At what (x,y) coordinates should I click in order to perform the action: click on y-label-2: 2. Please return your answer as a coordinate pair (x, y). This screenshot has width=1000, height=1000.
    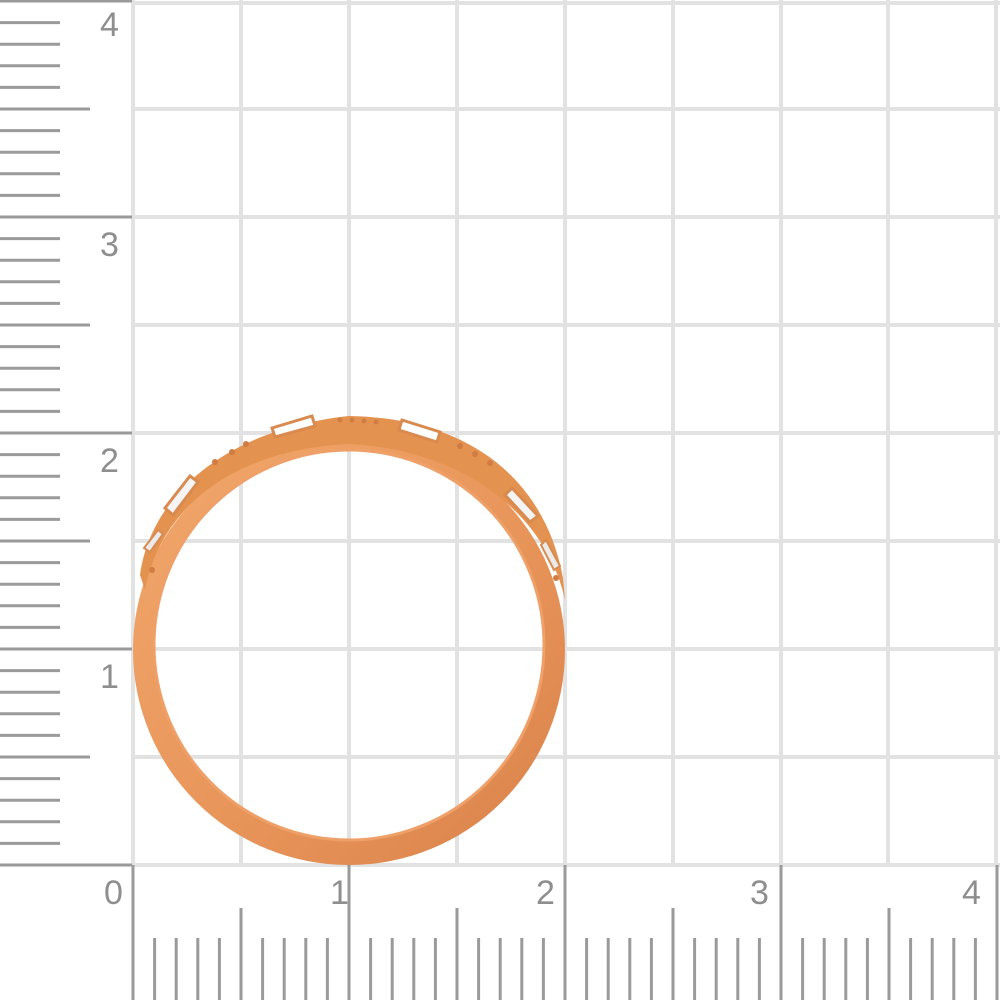
    Looking at the image, I should click on (109, 461).